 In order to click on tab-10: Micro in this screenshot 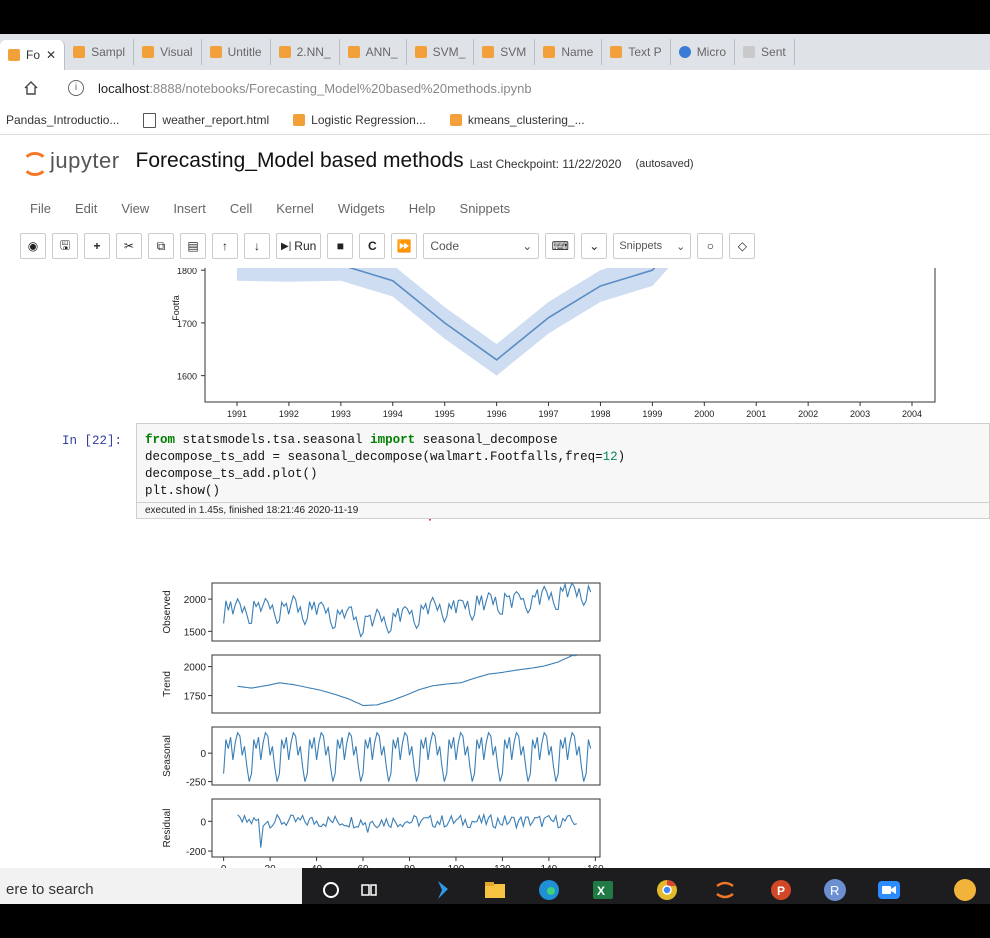, I will do `click(703, 52)`.